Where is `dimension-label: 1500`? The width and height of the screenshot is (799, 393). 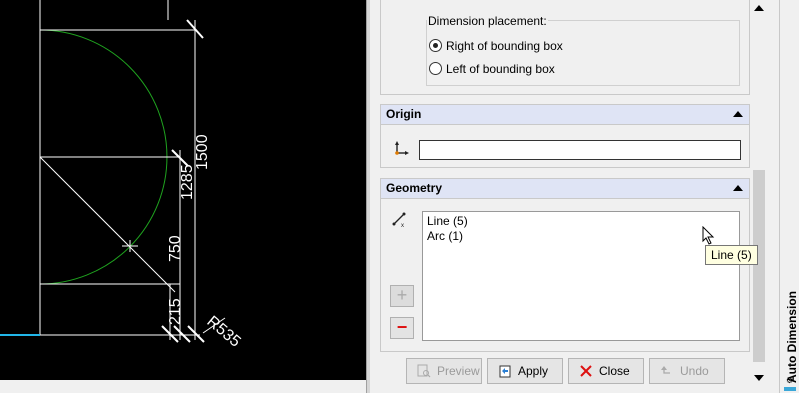 dimension-label: 1500 is located at coordinates (202, 152).